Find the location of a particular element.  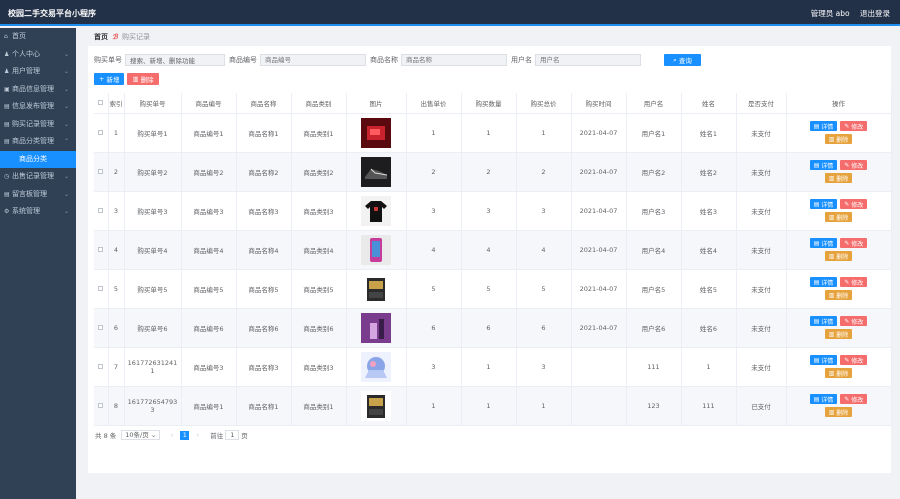

pagination: 共 8 条 10条/页 ⌄ ‹ 1 › 前往 1 页 is located at coordinates (171, 435).